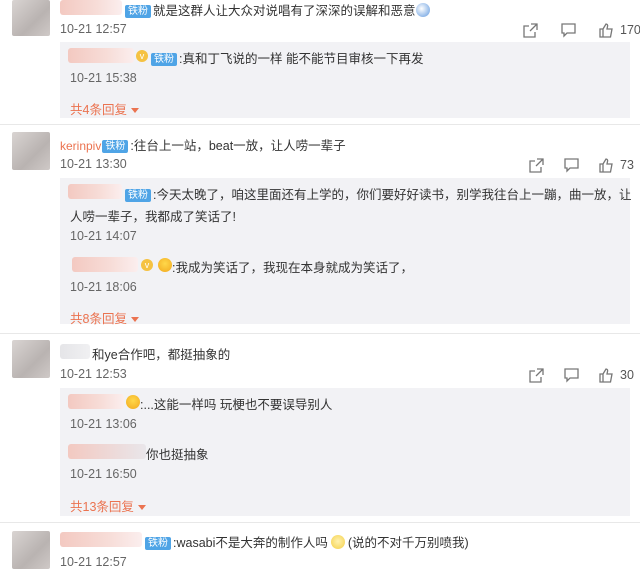 Image resolution: width=640 pixels, height=583 pixels. I want to click on reply-text: 你也挺抽象, so click(177, 455).